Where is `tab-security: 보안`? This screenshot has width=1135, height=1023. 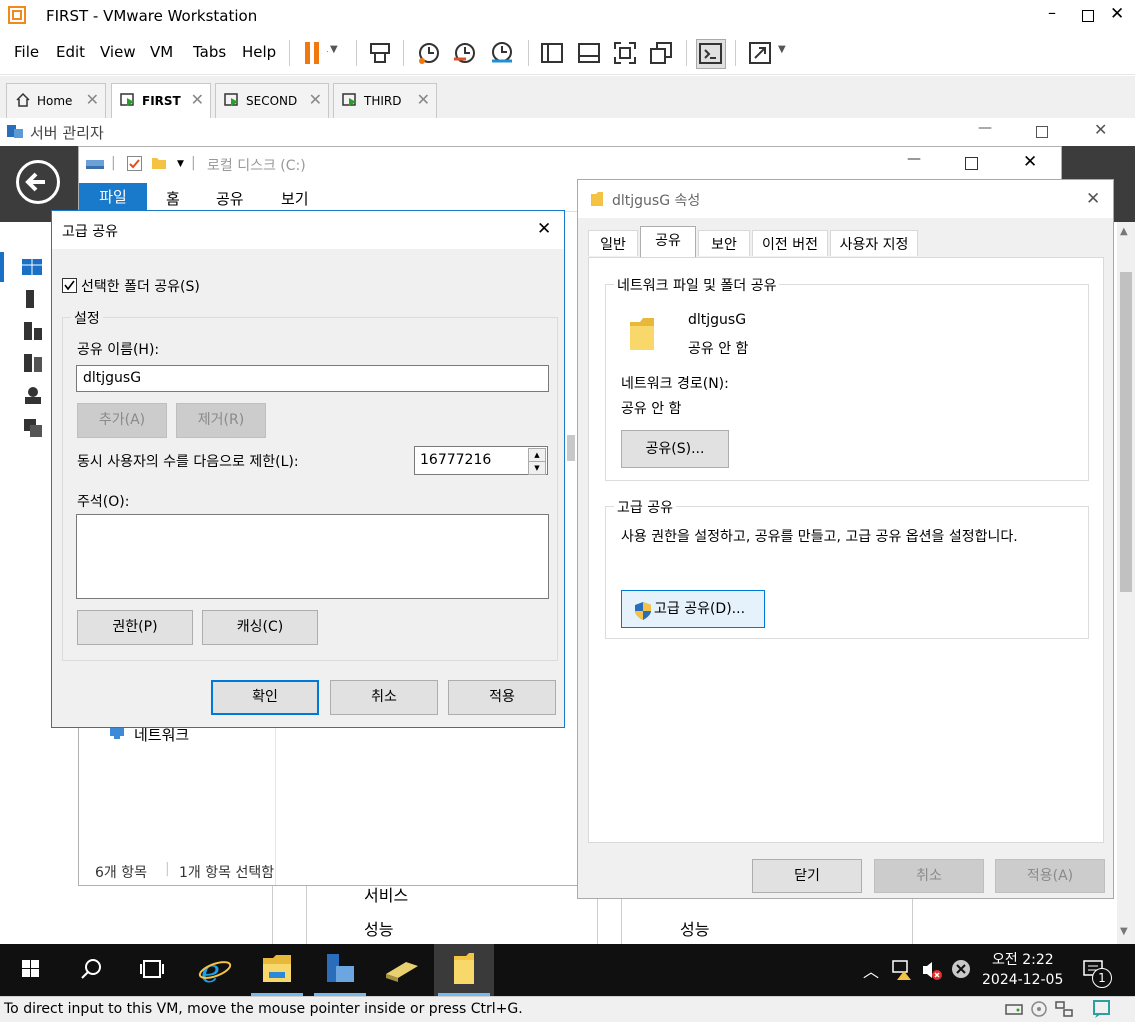 tab-security: 보안 is located at coordinates (724, 243).